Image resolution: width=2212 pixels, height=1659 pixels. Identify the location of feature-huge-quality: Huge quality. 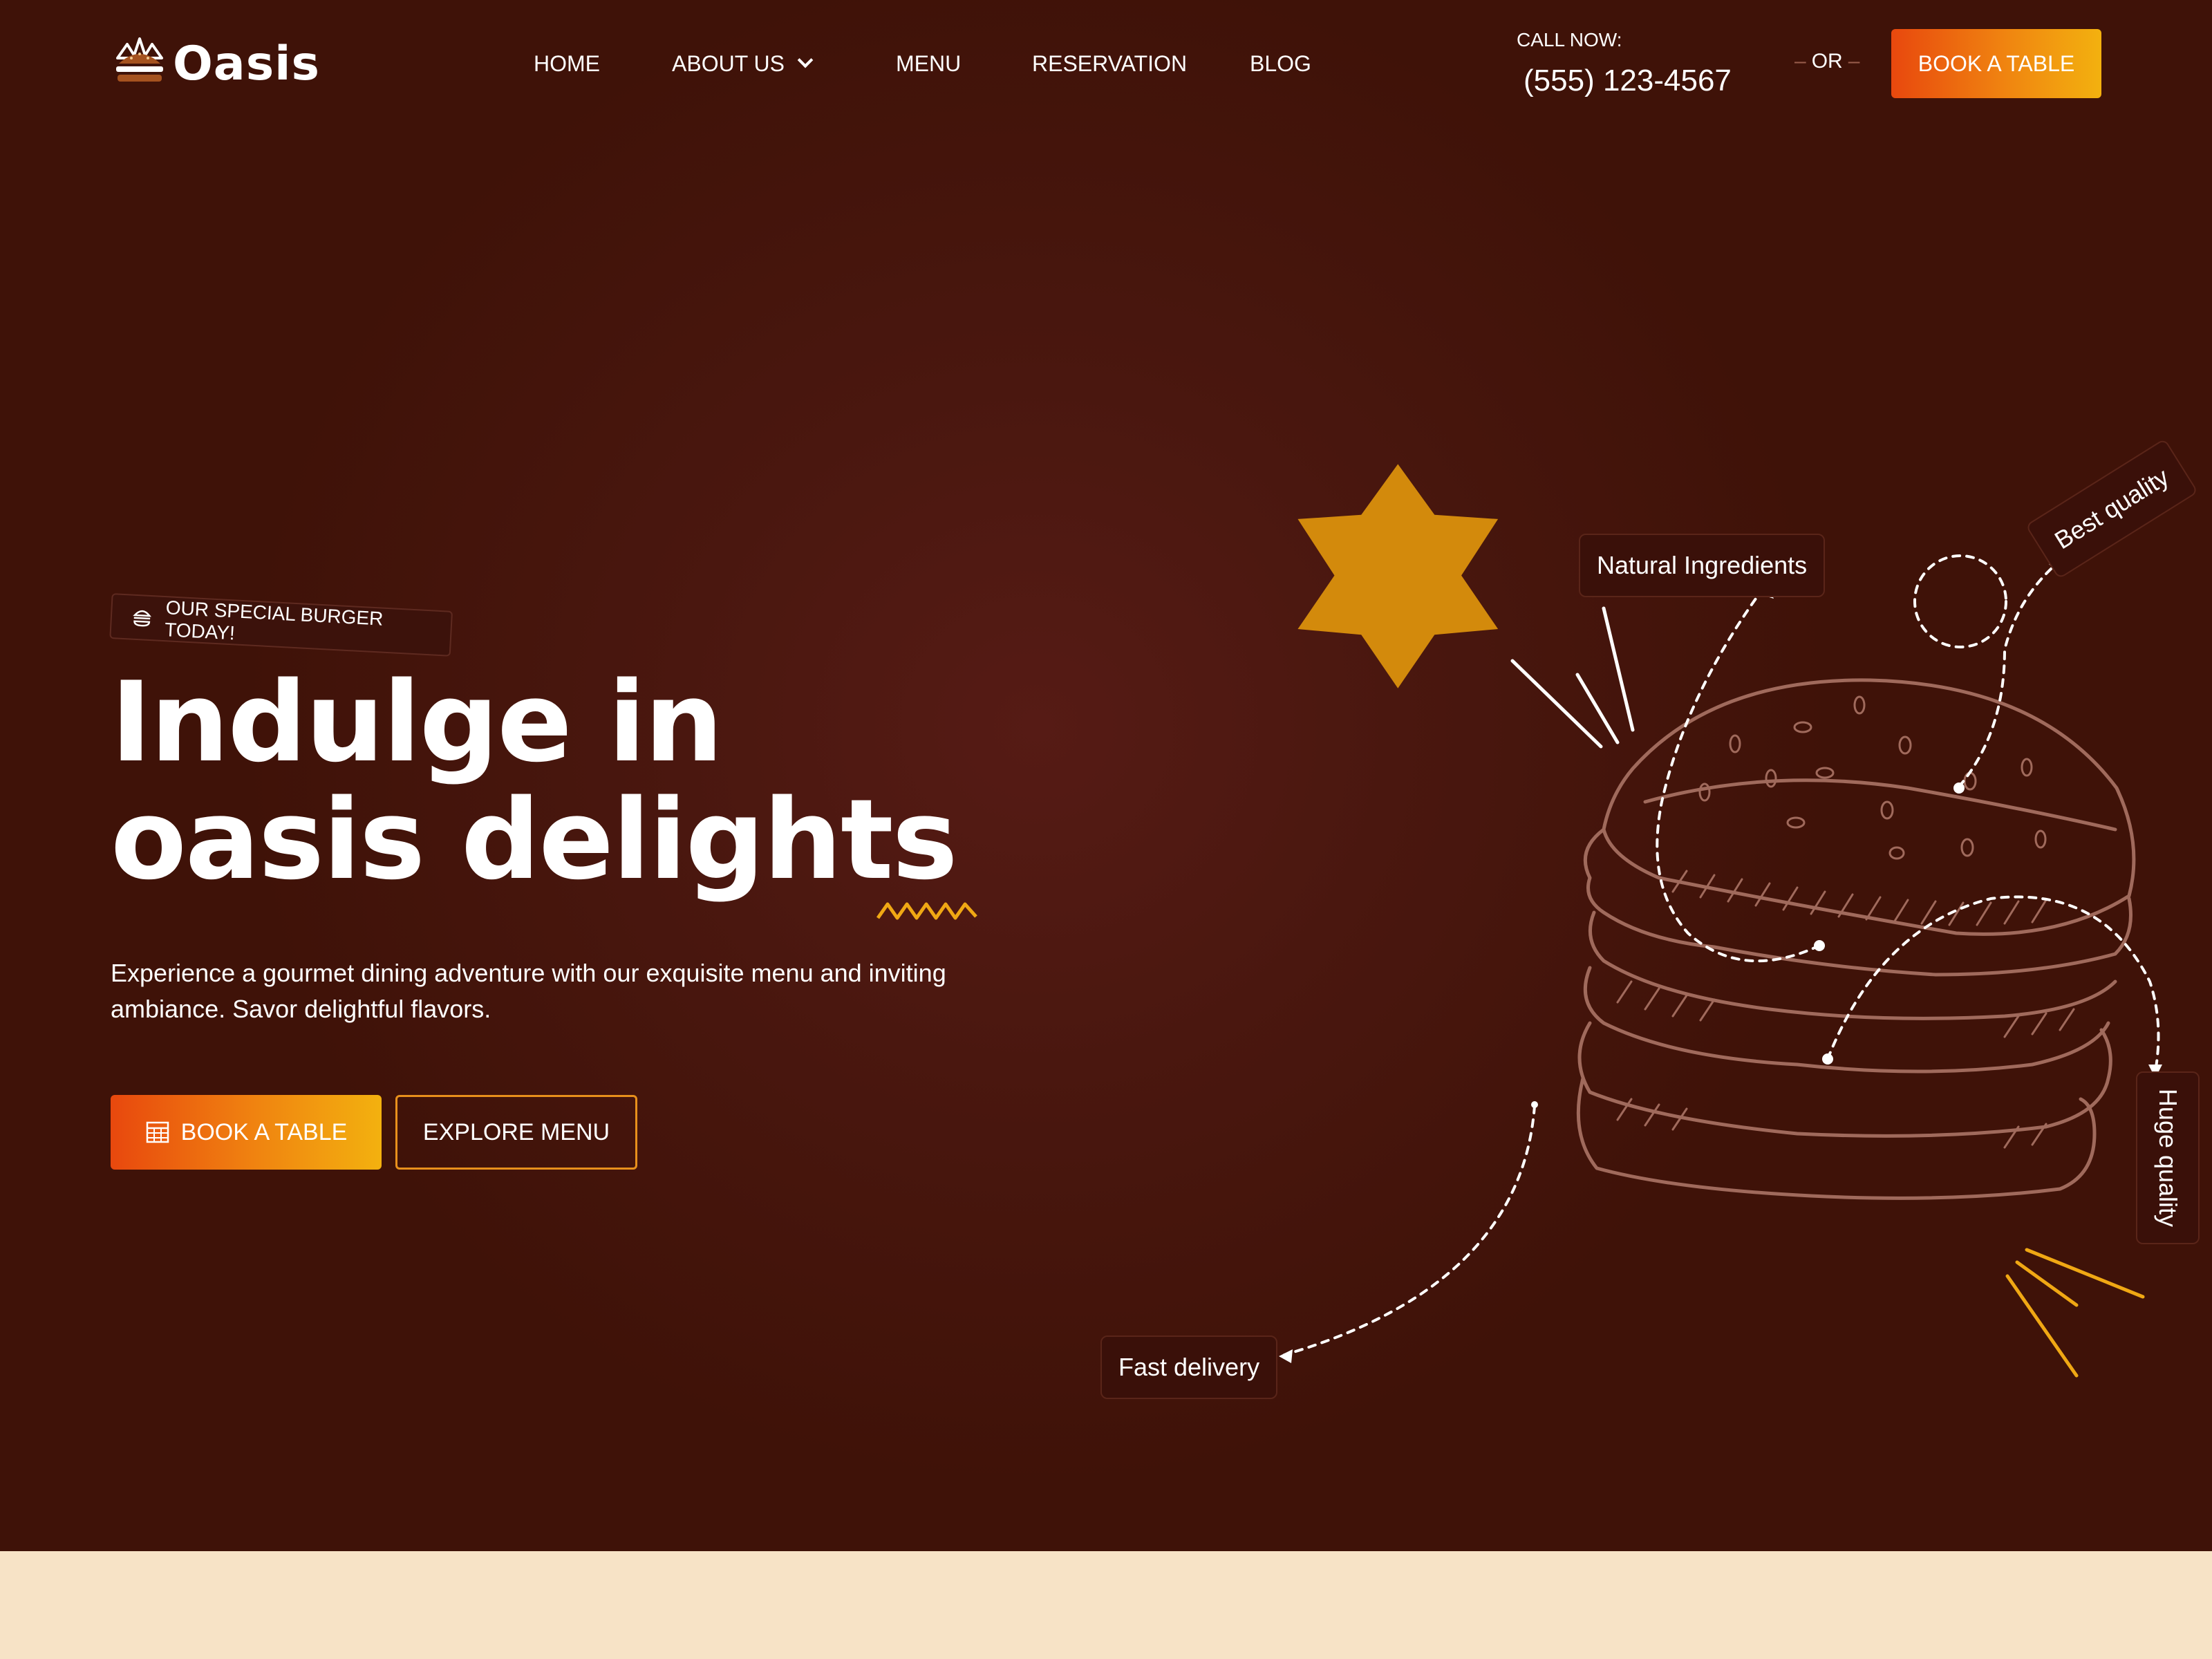
(2168, 1157).